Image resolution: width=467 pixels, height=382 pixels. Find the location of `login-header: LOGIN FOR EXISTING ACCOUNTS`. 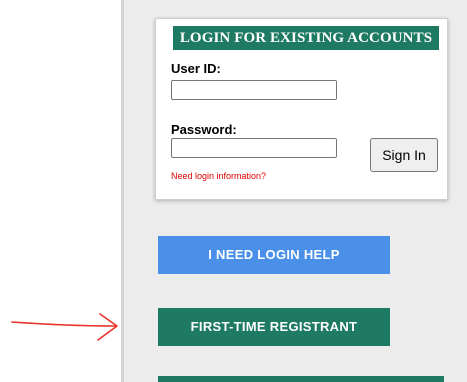

login-header: LOGIN FOR EXISTING ACCOUNTS is located at coordinates (306, 38).